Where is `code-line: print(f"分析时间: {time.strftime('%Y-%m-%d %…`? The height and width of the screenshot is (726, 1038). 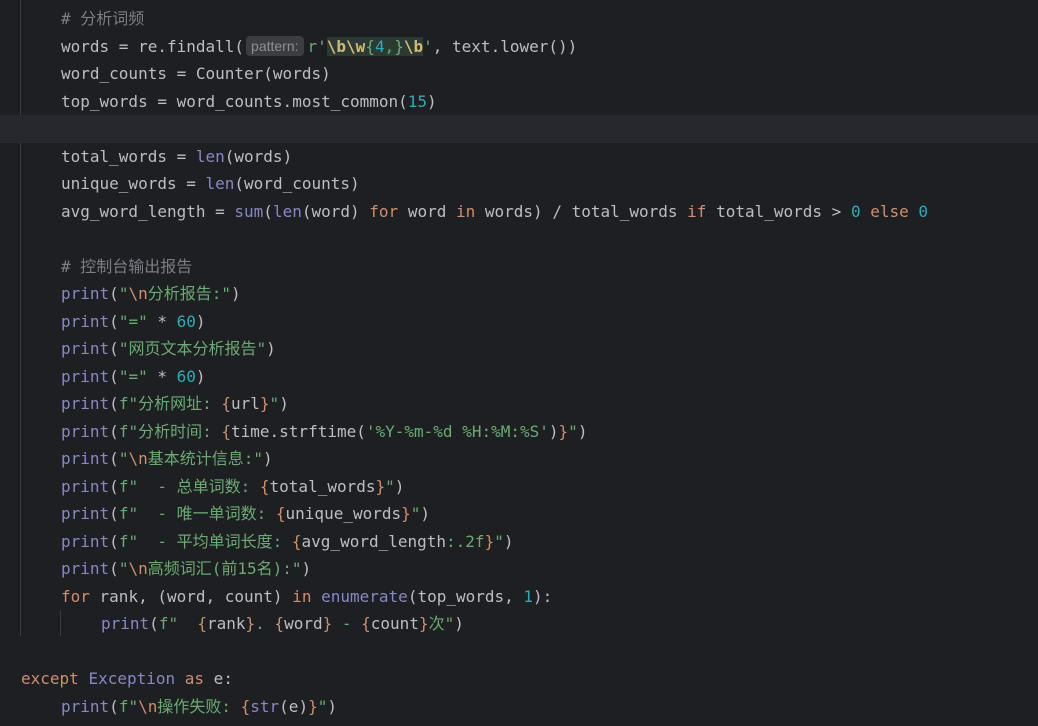 code-line: print(f"分析时间: {time.strftime('%Y-%m-%d %… is located at coordinates (519, 432).